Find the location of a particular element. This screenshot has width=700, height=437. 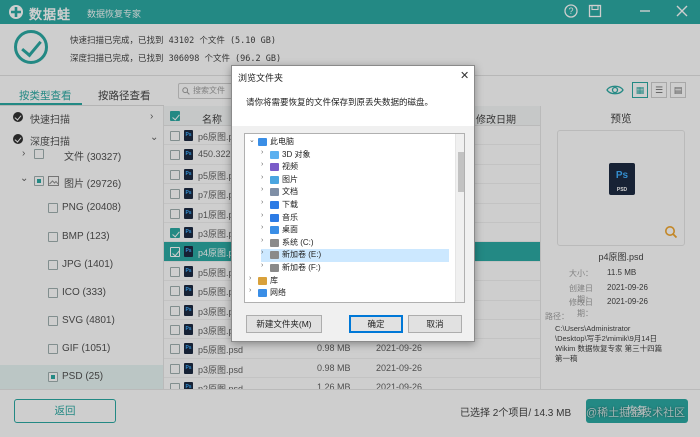

download-icon is located at coordinates (274, 205).